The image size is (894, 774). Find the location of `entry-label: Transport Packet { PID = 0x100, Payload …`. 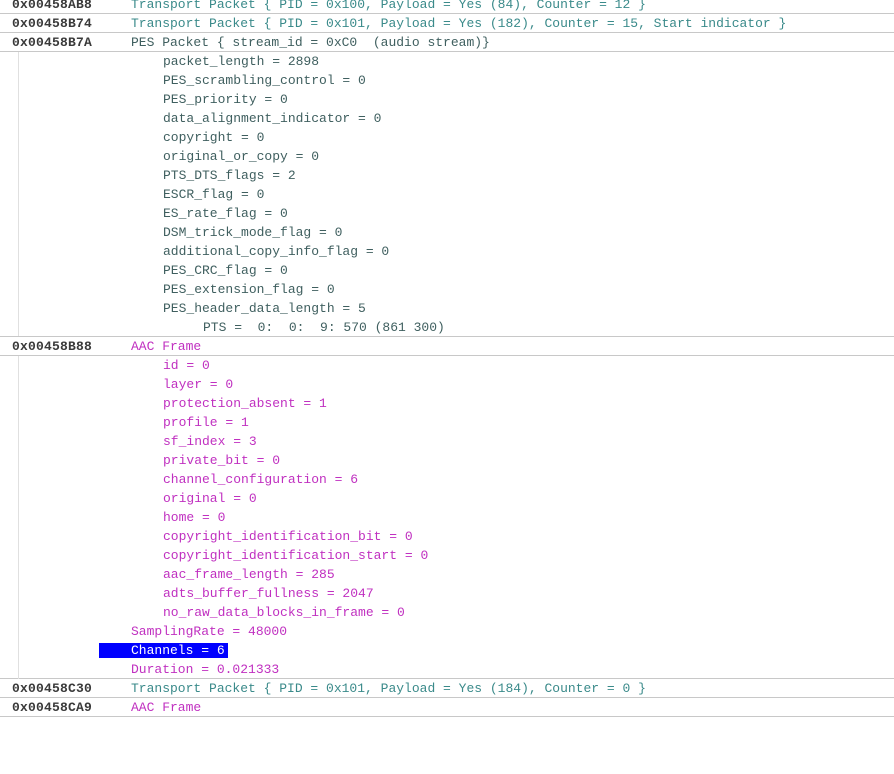

entry-label: Transport Packet { PID = 0x100, Payload … is located at coordinates (388, 6).